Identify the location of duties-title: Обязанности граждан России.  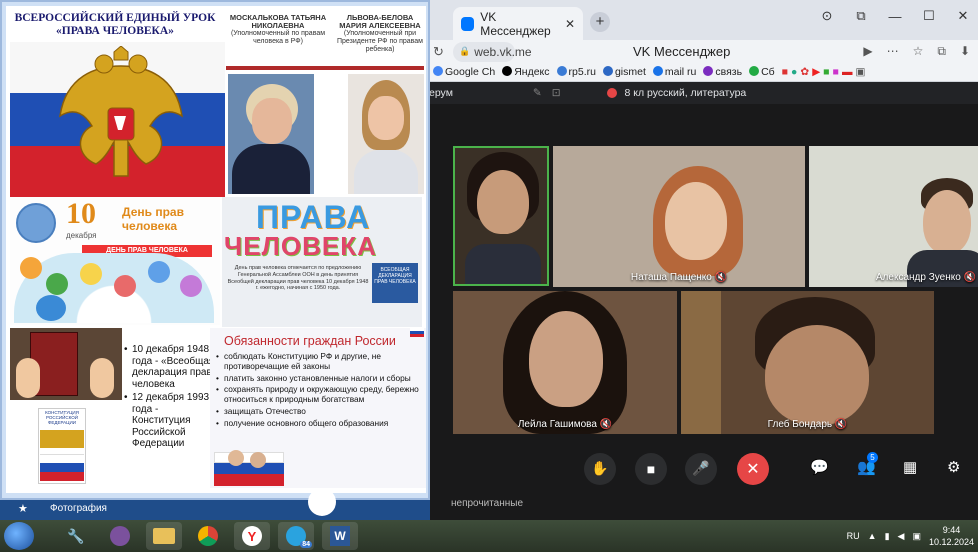
(310, 341).